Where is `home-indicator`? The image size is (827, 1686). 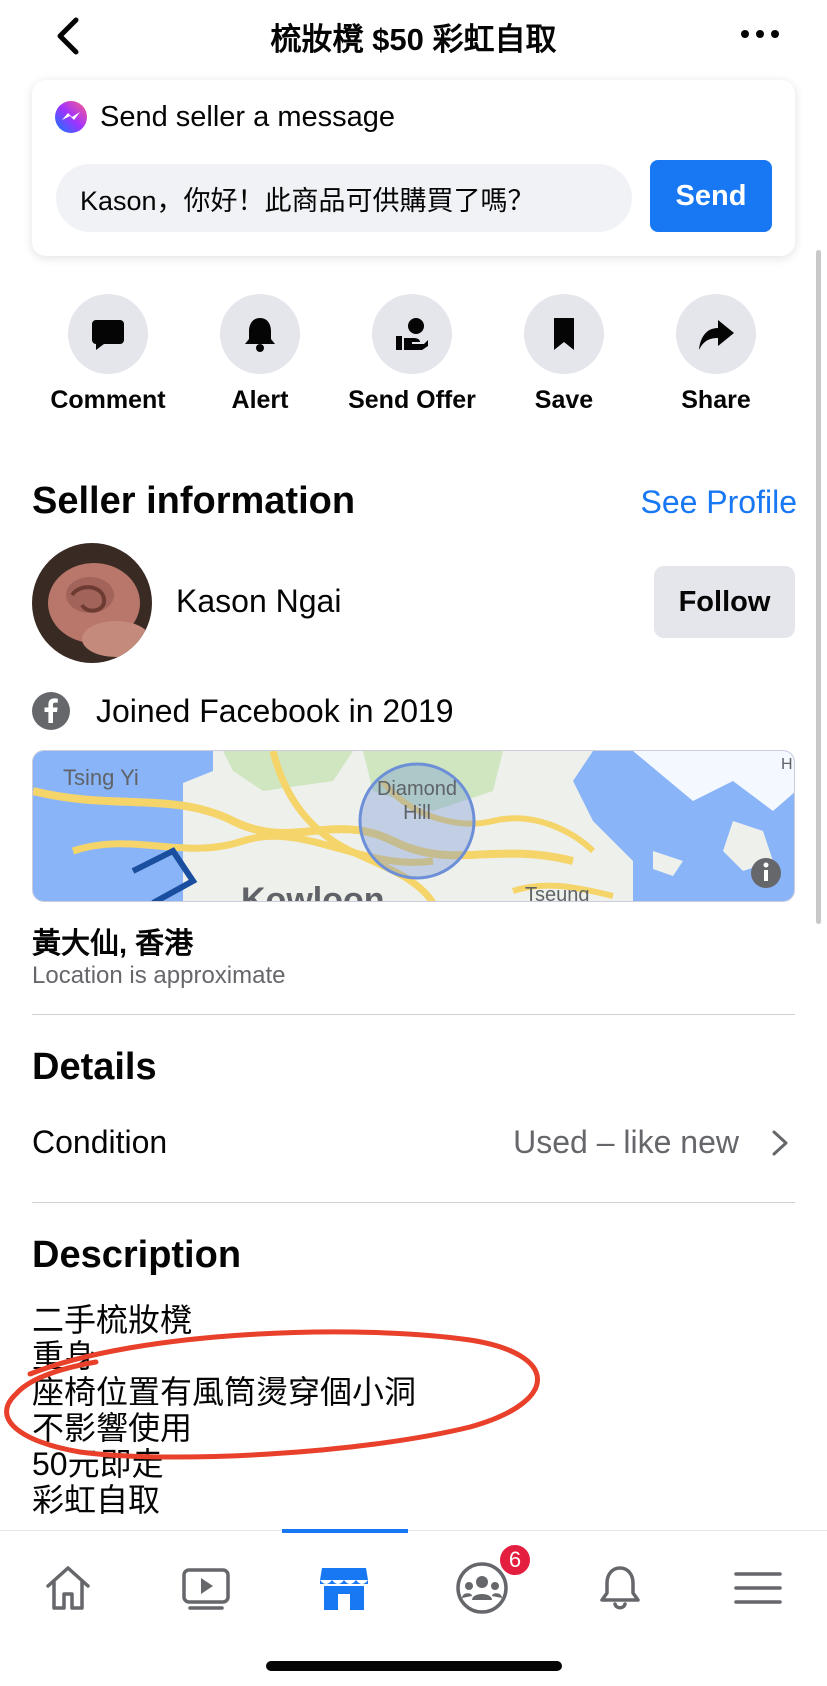 home-indicator is located at coordinates (414, 1666).